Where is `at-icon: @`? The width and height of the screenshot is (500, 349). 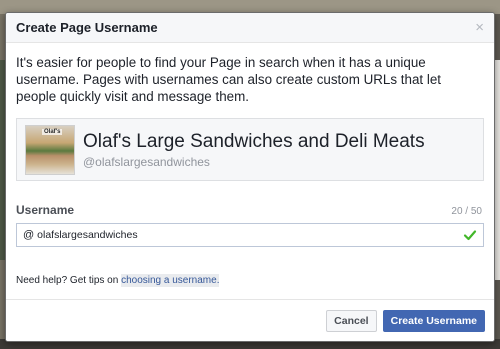 at-icon: @ is located at coordinates (29, 235).